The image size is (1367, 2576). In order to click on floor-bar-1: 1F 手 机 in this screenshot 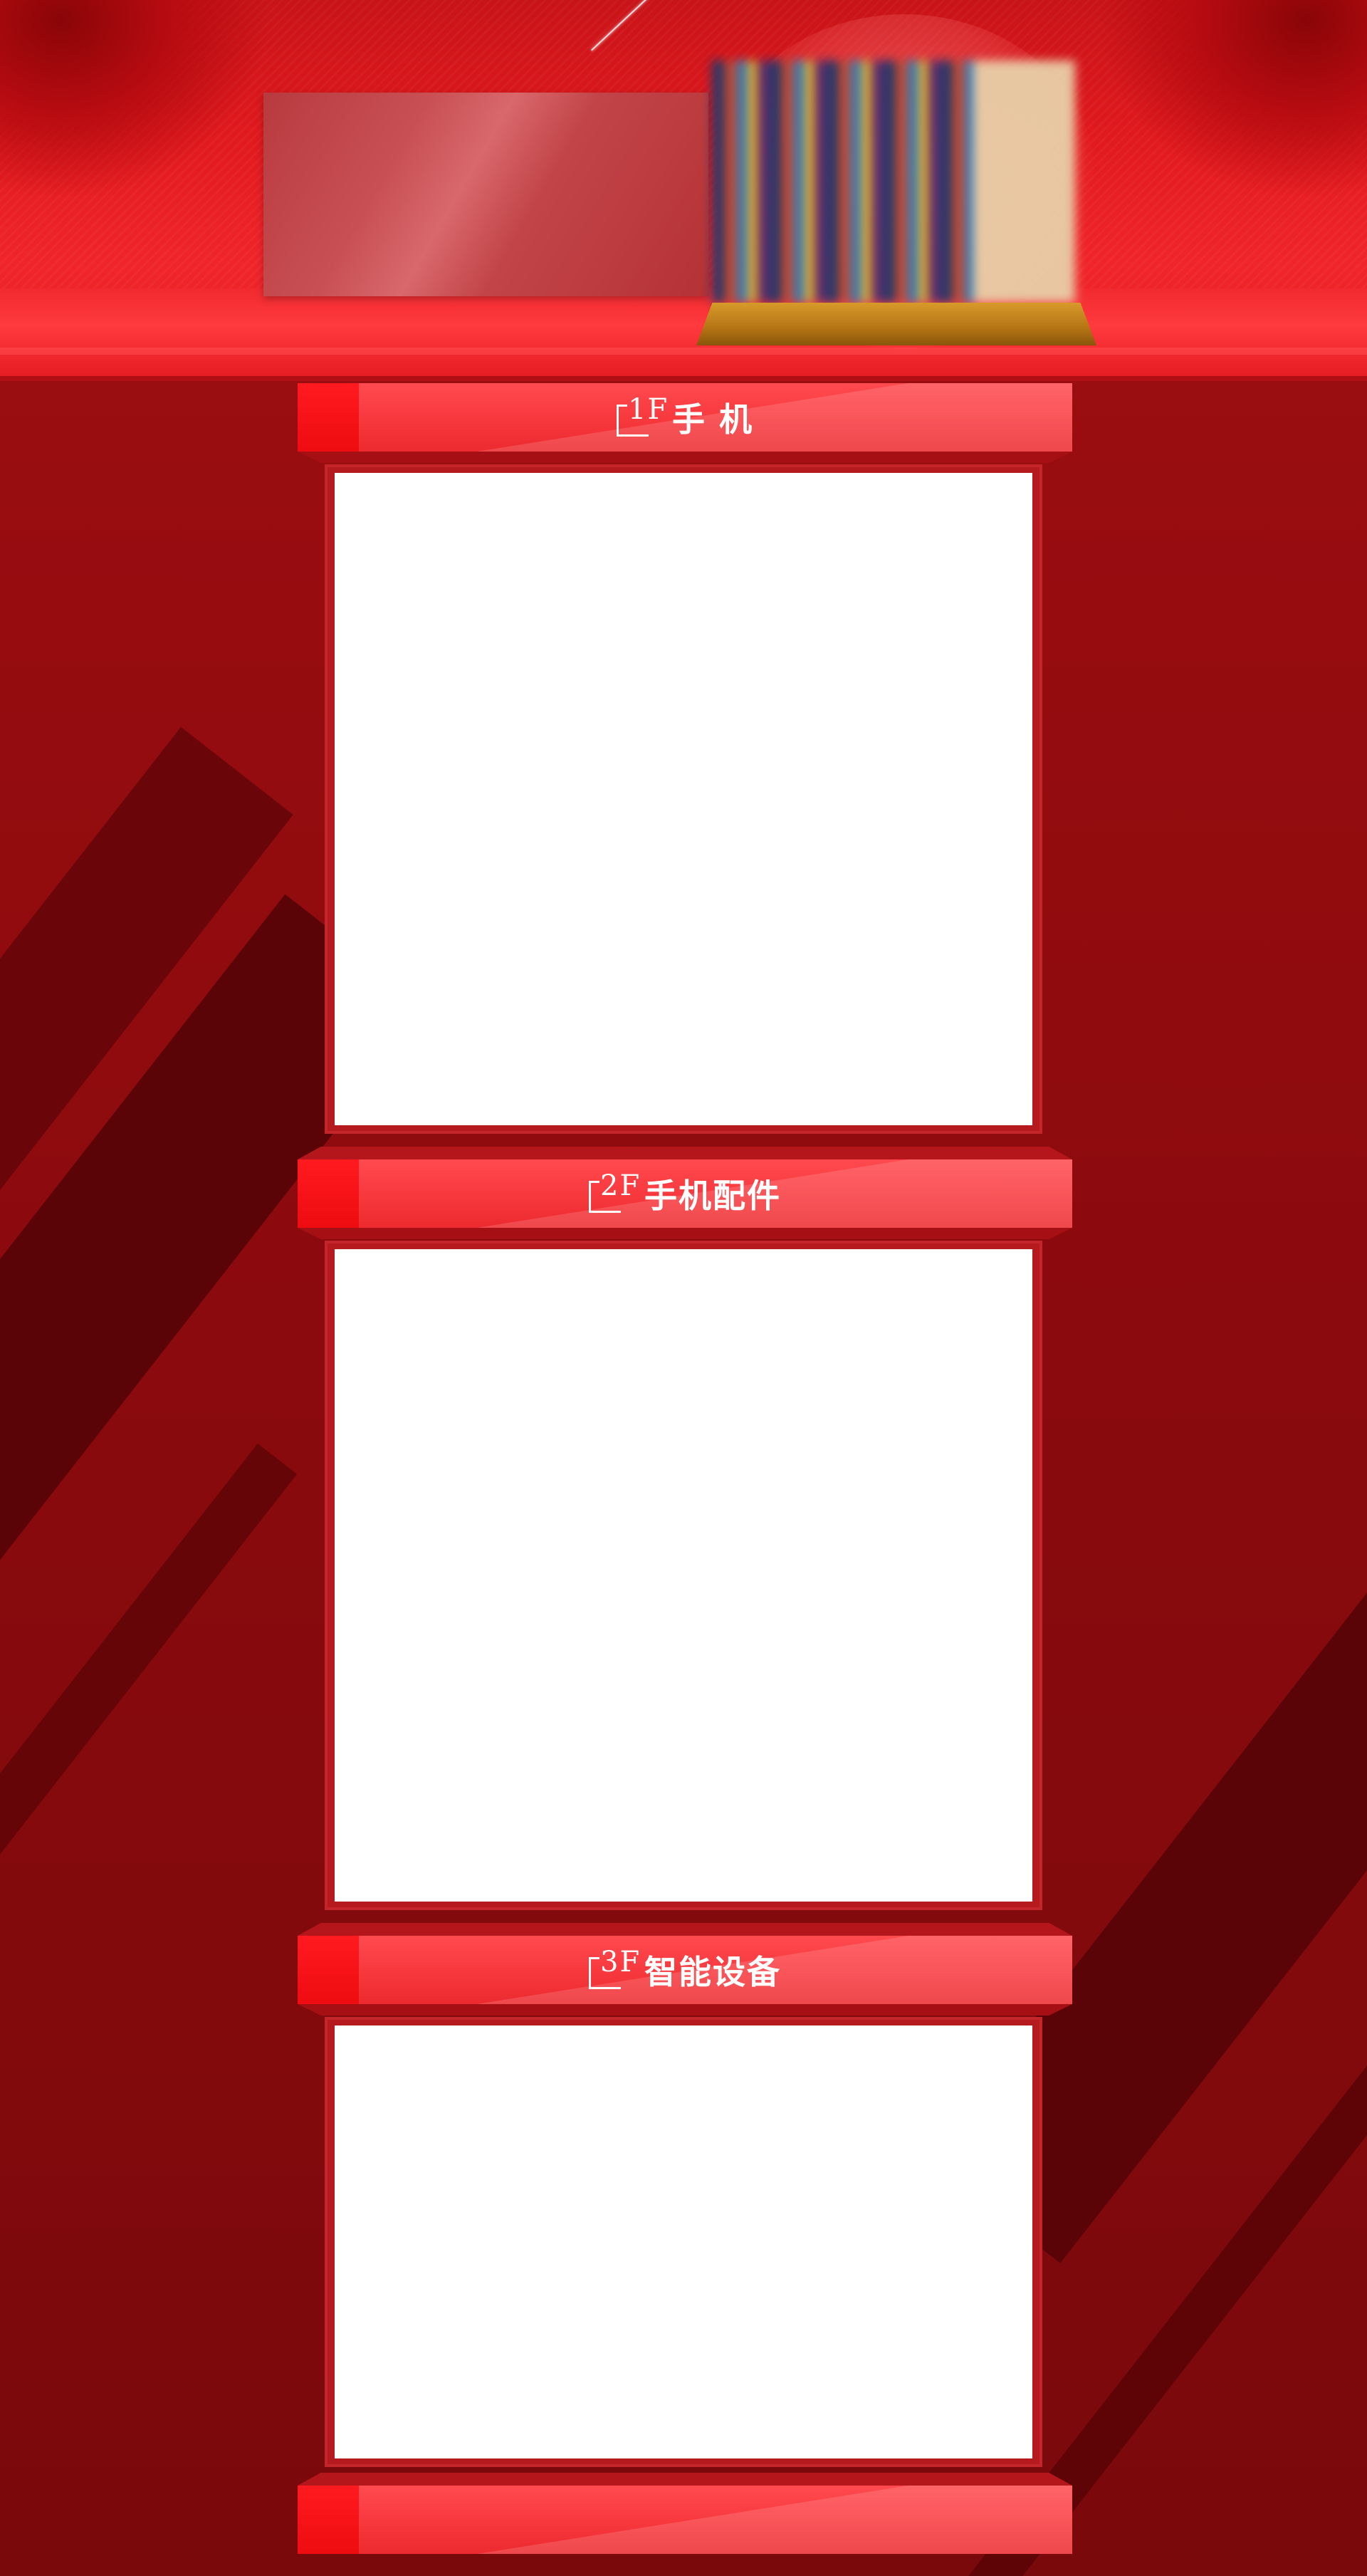, I will do `click(685, 423)`.